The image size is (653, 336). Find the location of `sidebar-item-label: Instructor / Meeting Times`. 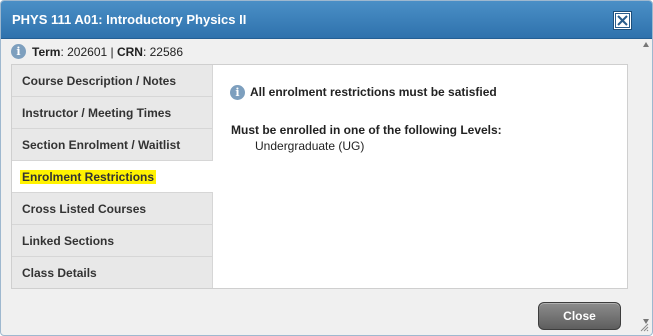

sidebar-item-label: Instructor / Meeting Times is located at coordinates (97, 113).